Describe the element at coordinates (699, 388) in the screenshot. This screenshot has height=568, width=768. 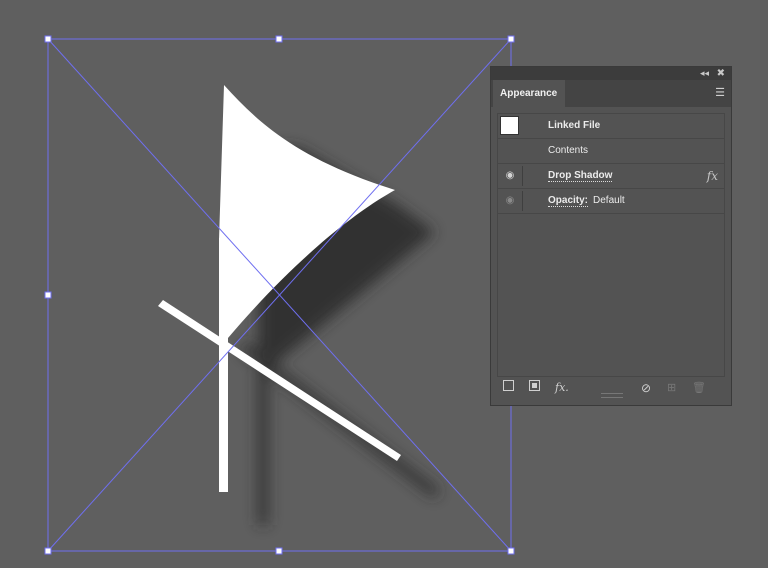
I see `delete-item-icon: 🗑` at that location.